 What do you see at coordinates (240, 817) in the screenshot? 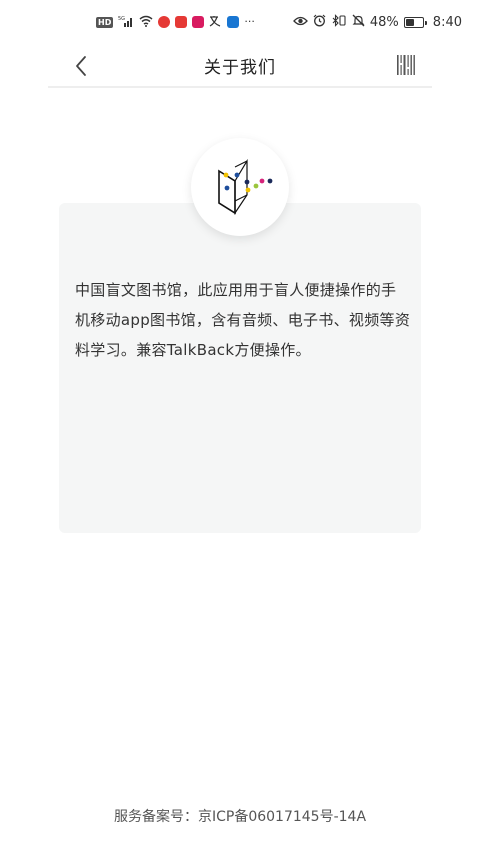
I see `icp-record-text: 服务备案号：京ICP备06017145号-14A` at bounding box center [240, 817].